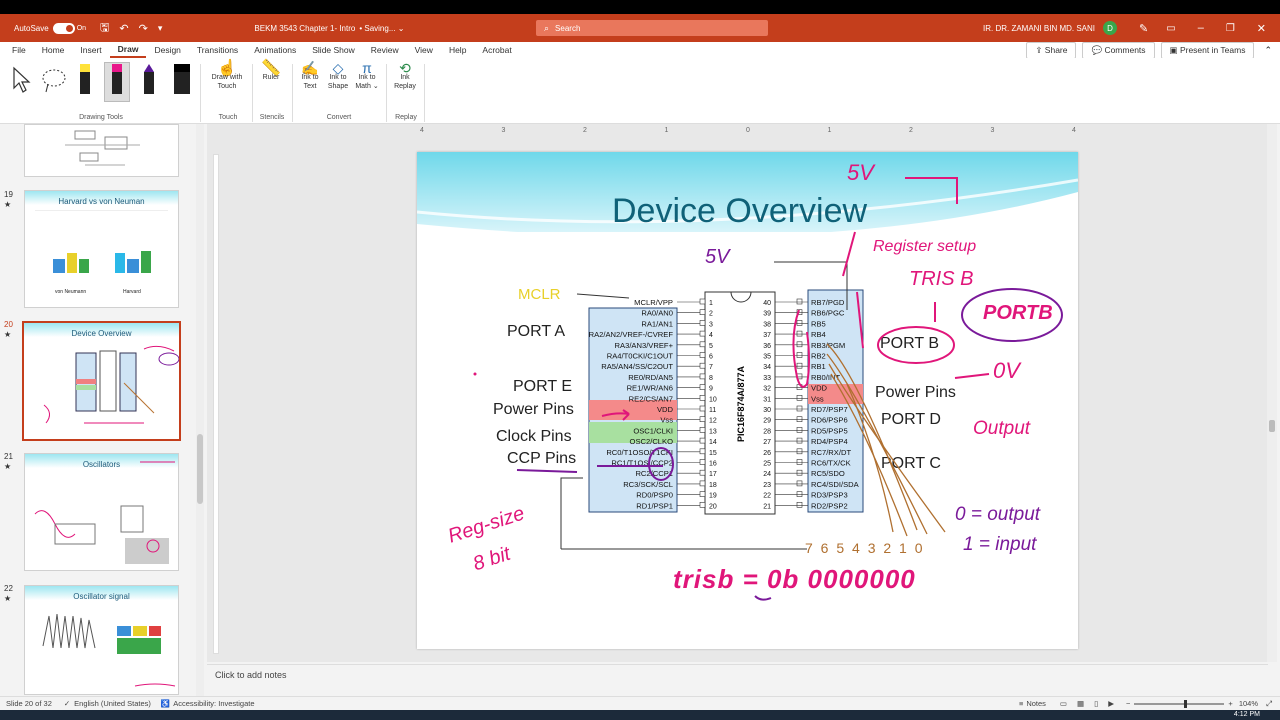 The height and width of the screenshot is (720, 1280). Describe the element at coordinates (101, 640) in the screenshot. I see `slide-thumbnail-22: Oscillator signal` at that location.